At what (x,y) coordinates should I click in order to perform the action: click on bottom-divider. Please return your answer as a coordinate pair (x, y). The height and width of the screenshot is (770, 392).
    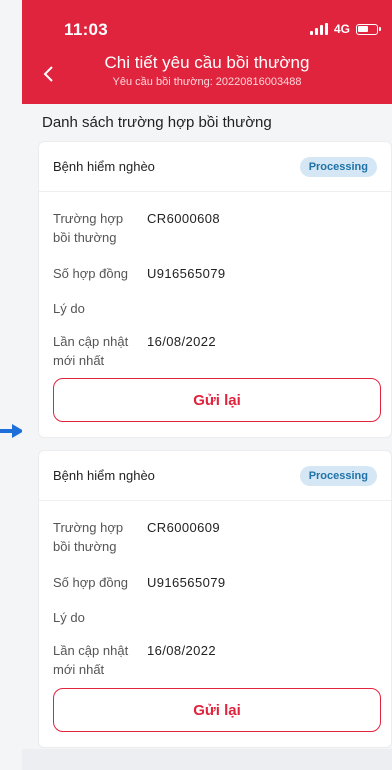
    Looking at the image, I should click on (207, 759).